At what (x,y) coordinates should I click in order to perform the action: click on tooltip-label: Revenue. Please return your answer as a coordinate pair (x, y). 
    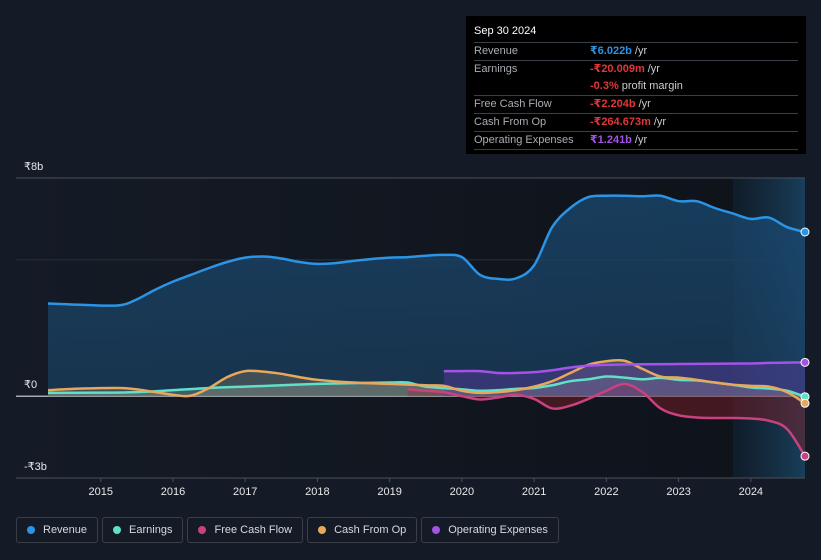
    Looking at the image, I should click on (496, 51).